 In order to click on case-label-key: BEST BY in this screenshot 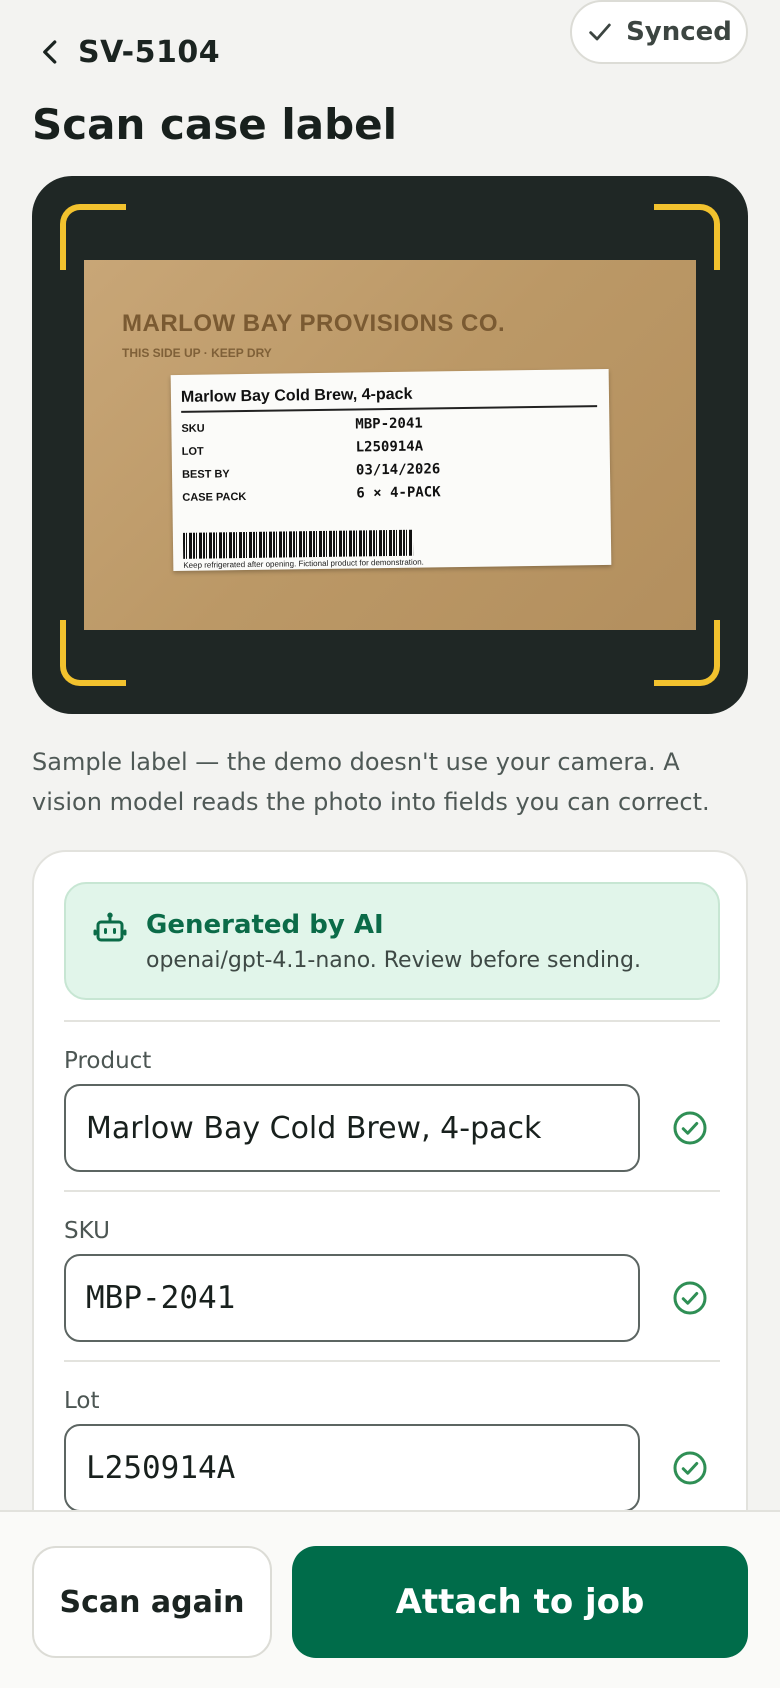, I will do `click(205, 474)`.